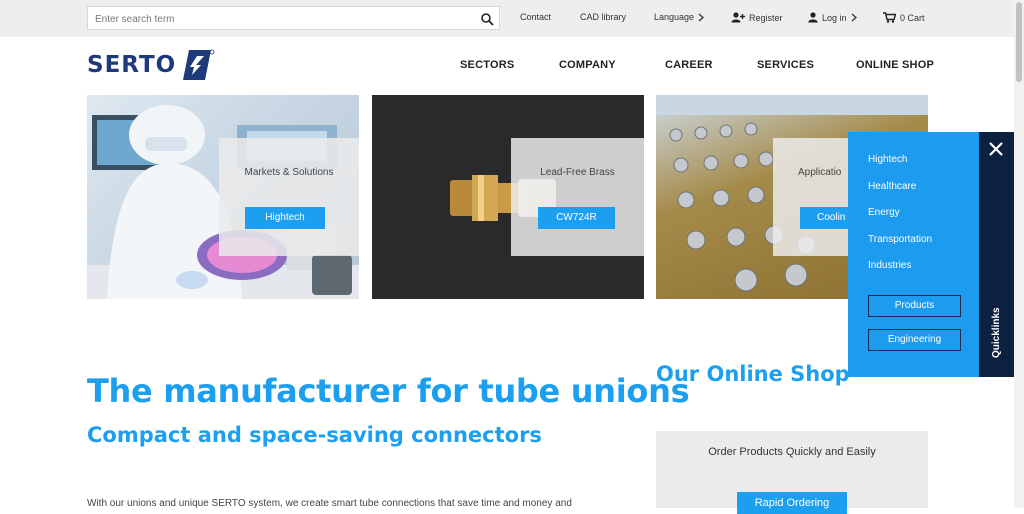 This screenshot has width=1024, height=514. Describe the element at coordinates (753, 374) in the screenshot. I see `online-shop-heading: Our Online Shop` at that location.